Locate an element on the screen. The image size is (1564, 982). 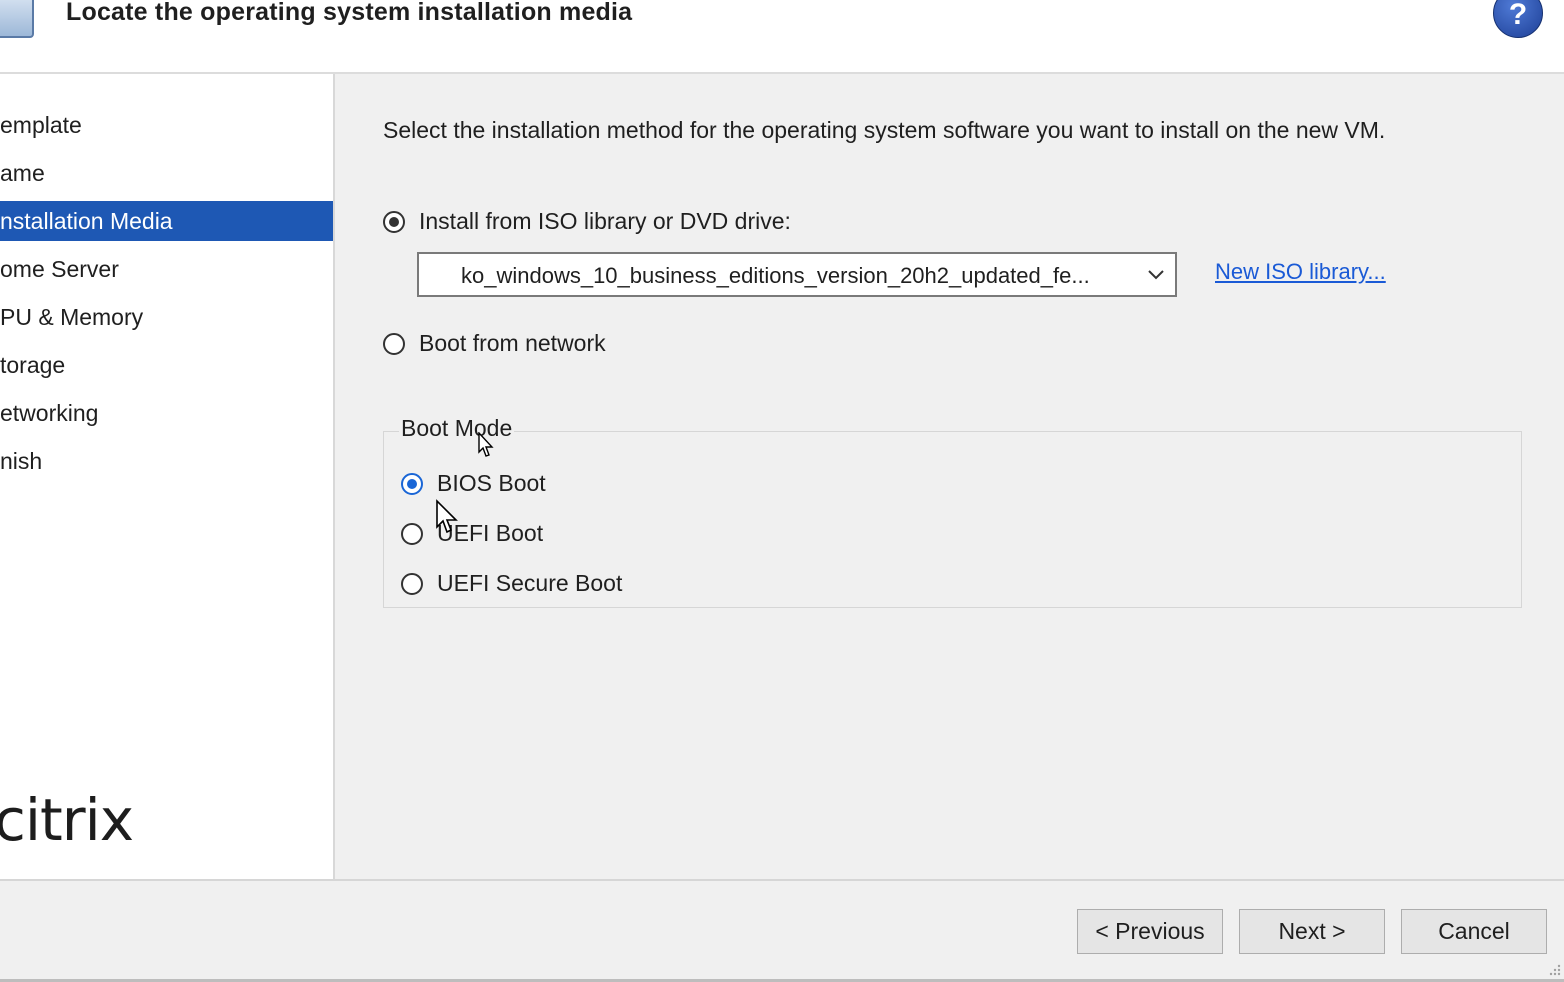
help-icon: ? is located at coordinates (1518, 19).